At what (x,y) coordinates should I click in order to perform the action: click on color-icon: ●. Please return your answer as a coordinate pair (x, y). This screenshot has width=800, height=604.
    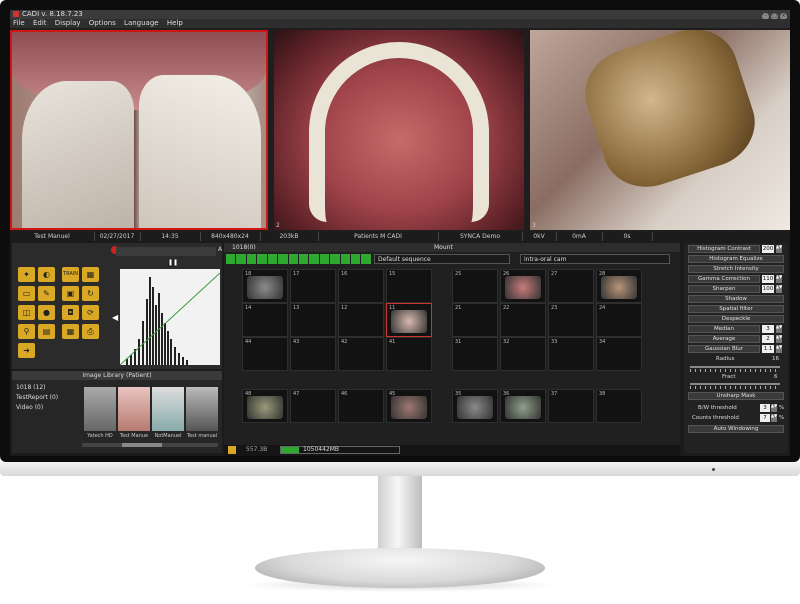
    Looking at the image, I should click on (46, 312).